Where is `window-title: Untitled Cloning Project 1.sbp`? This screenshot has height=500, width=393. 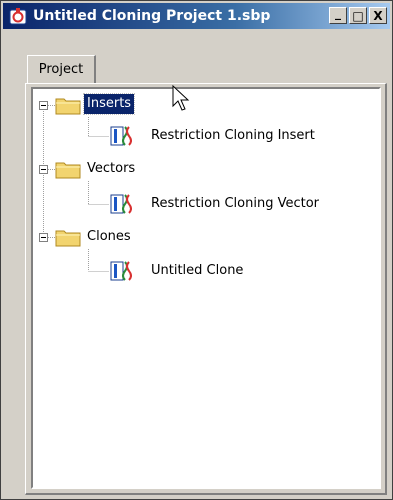
window-title: Untitled Cloning Project 1.sbp is located at coordinates (152, 16).